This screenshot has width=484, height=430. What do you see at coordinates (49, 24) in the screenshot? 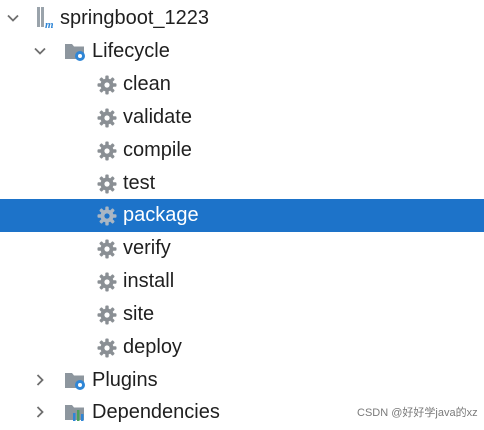
I see `svg-text: m` at bounding box center [49, 24].